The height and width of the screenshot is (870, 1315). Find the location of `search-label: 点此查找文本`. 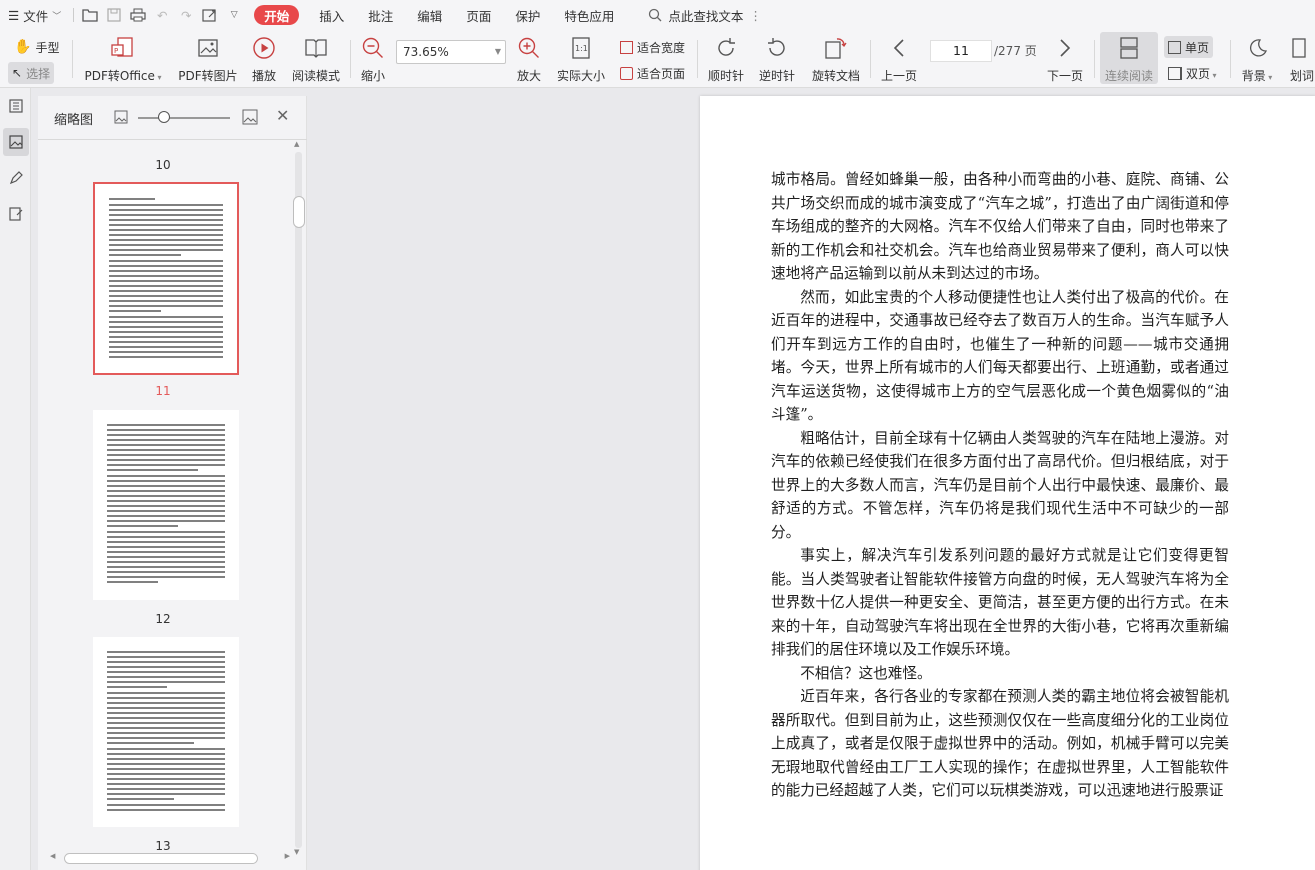

search-label: 点此查找文本 is located at coordinates (706, 16).